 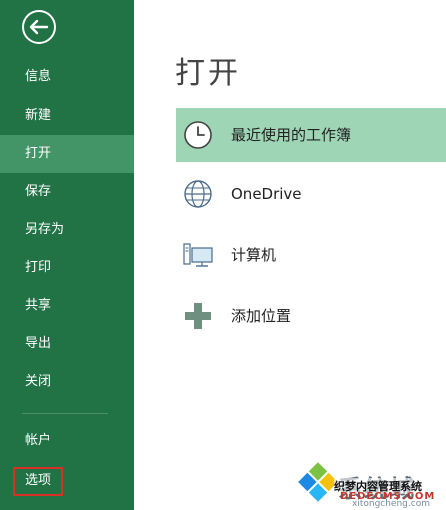 I want to click on options-highlight-box, so click(x=38, y=481).